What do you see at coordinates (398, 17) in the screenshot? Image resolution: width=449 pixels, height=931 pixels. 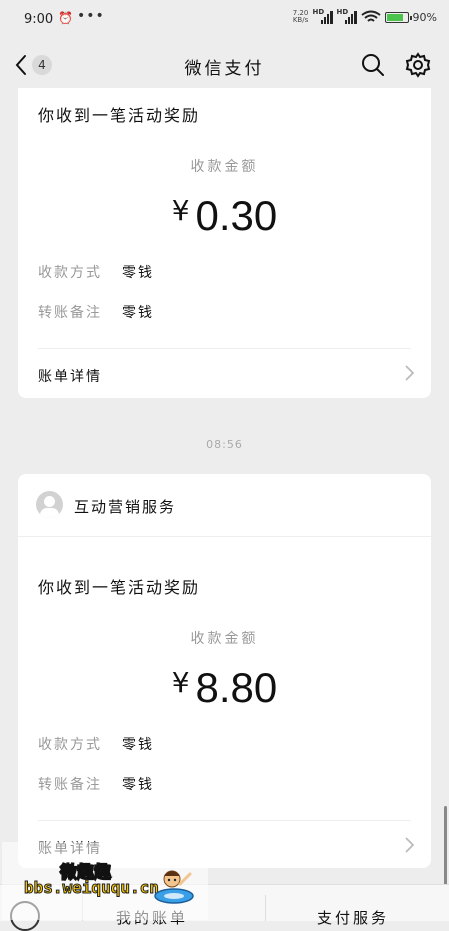 I see `battery-icon` at bounding box center [398, 17].